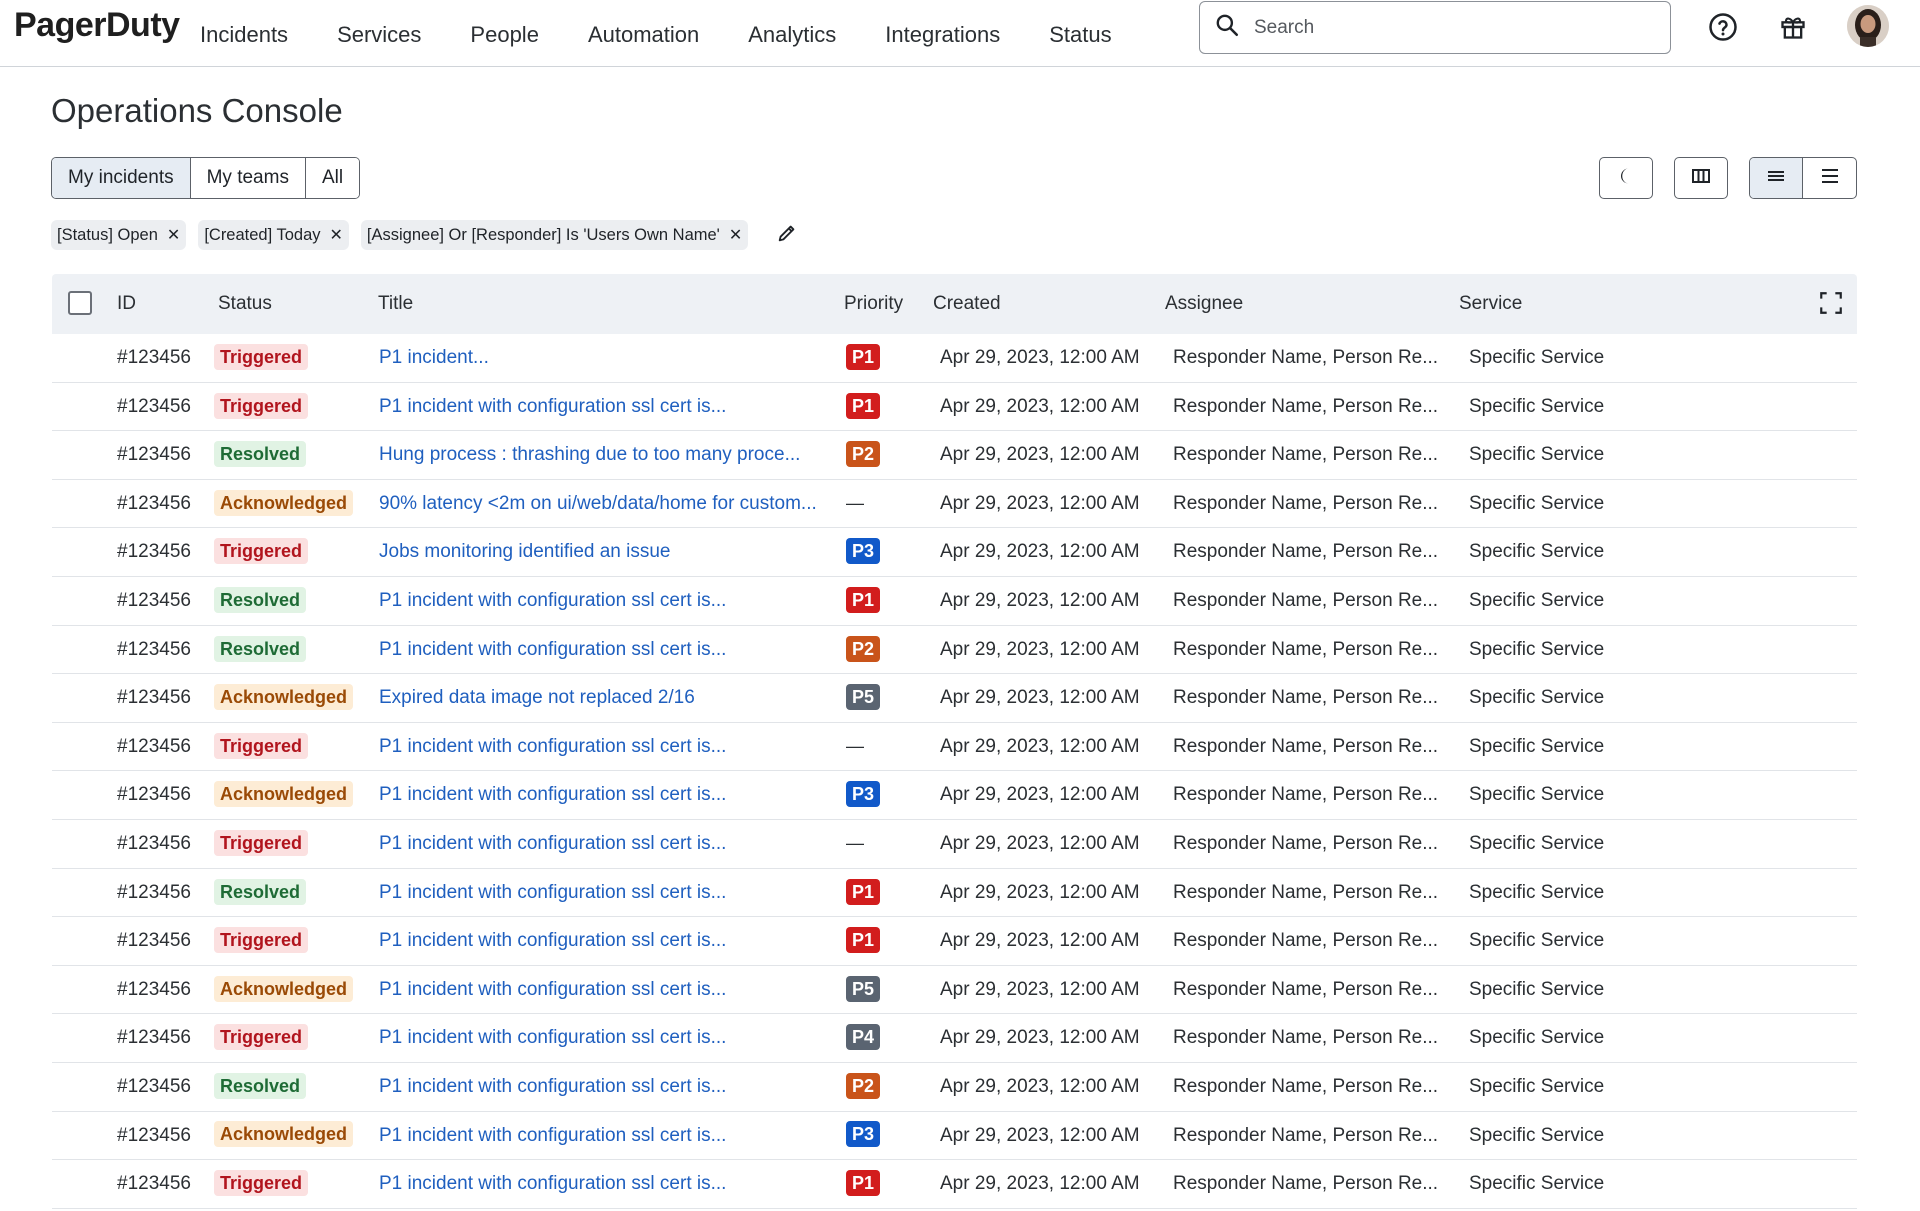 Image resolution: width=1920 pixels, height=1211 pixels. I want to click on search-box, so click(1435, 27).